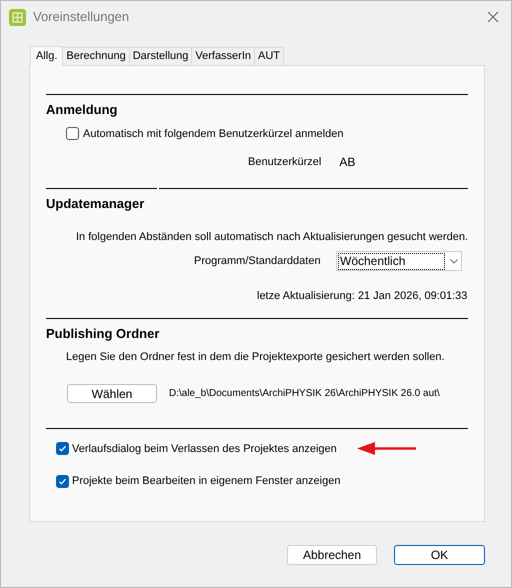 This screenshot has width=512, height=588. What do you see at coordinates (439, 555) in the screenshot?
I see `ok-button: OK` at bounding box center [439, 555].